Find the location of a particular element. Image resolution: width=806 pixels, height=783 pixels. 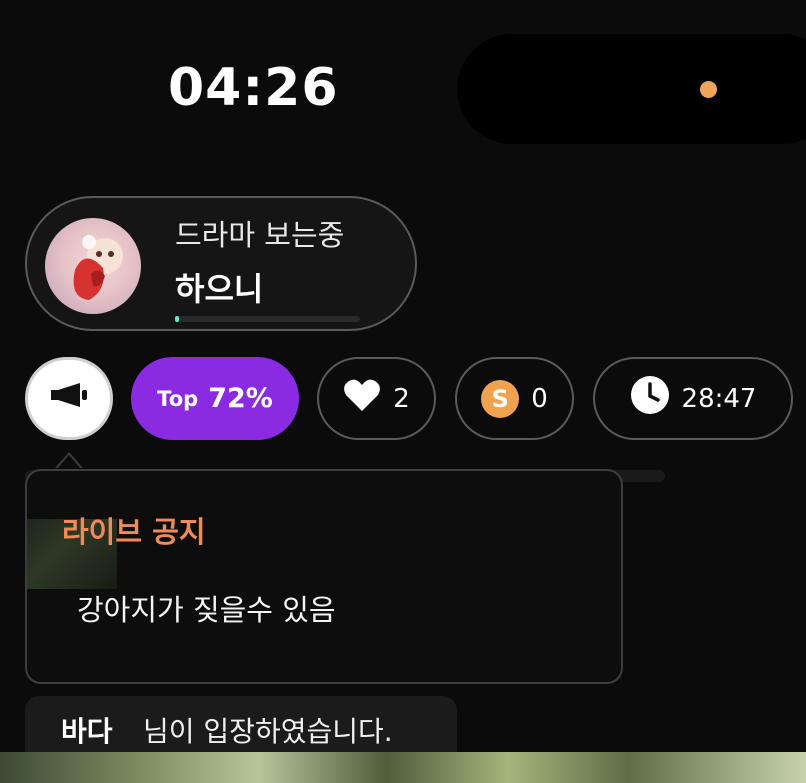

coin-icon: S is located at coordinates (500, 398).